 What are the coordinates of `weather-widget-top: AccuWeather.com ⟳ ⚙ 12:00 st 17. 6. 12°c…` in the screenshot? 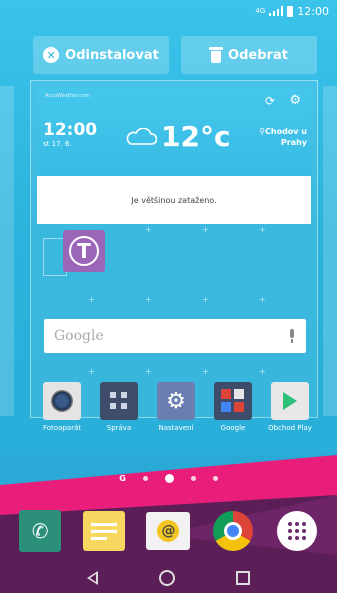 It's located at (174, 132).